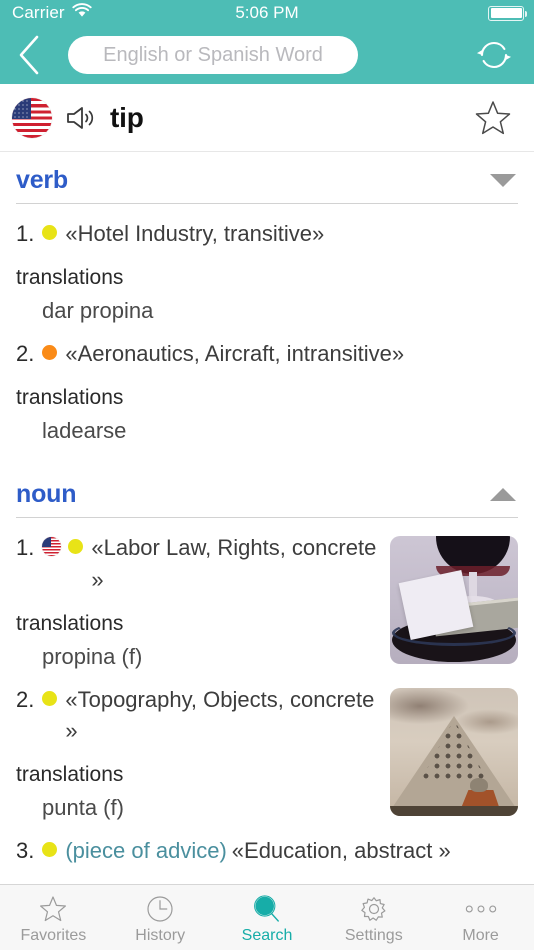 The height and width of the screenshot is (950, 534). What do you see at coordinates (160, 935) in the screenshot?
I see `tab-label: History` at bounding box center [160, 935].